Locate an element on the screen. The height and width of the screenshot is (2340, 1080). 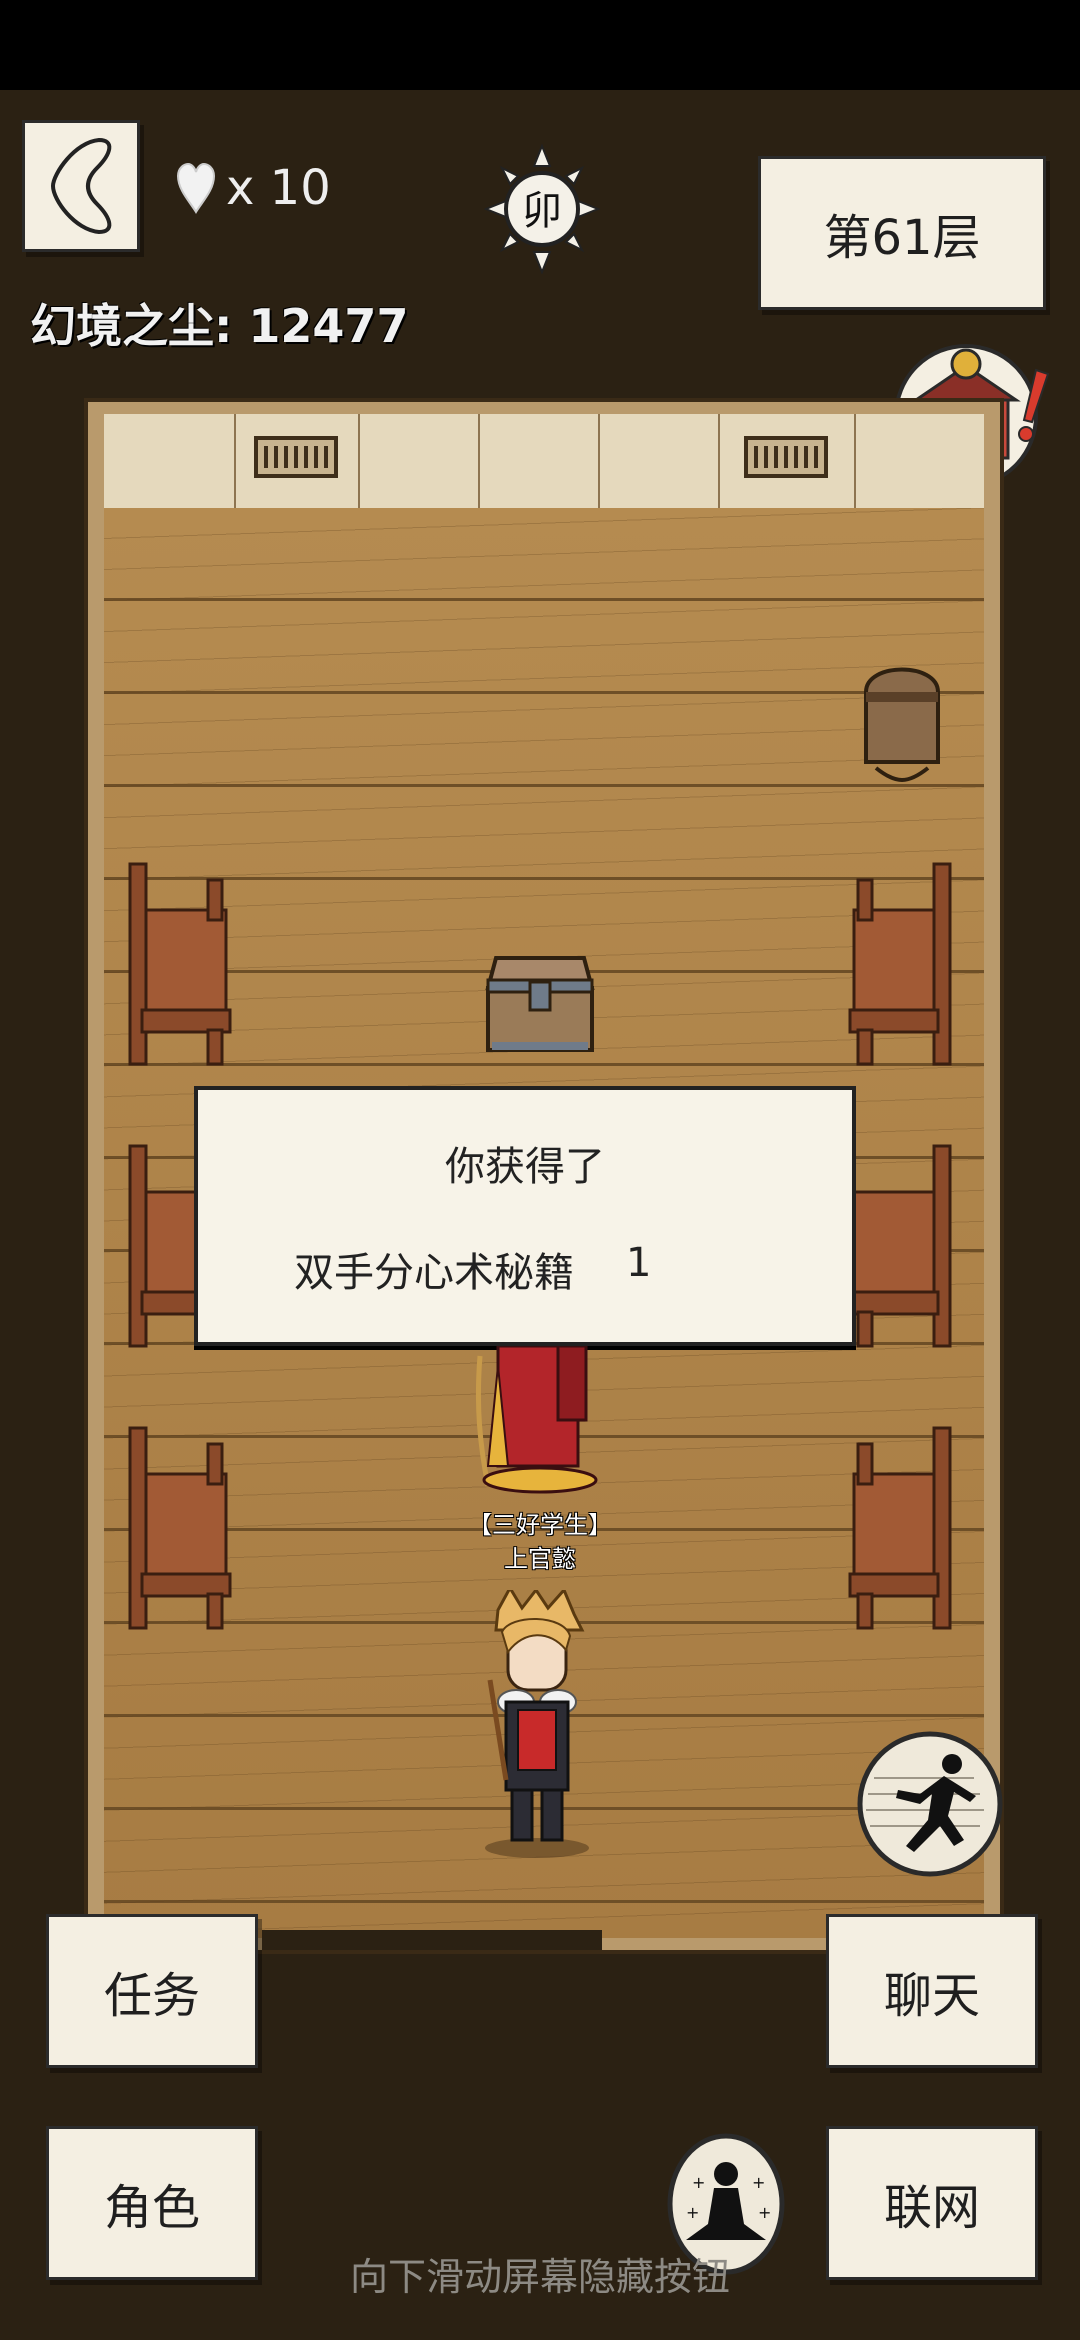
lives-indicator: x 10 is located at coordinates (253, 188).